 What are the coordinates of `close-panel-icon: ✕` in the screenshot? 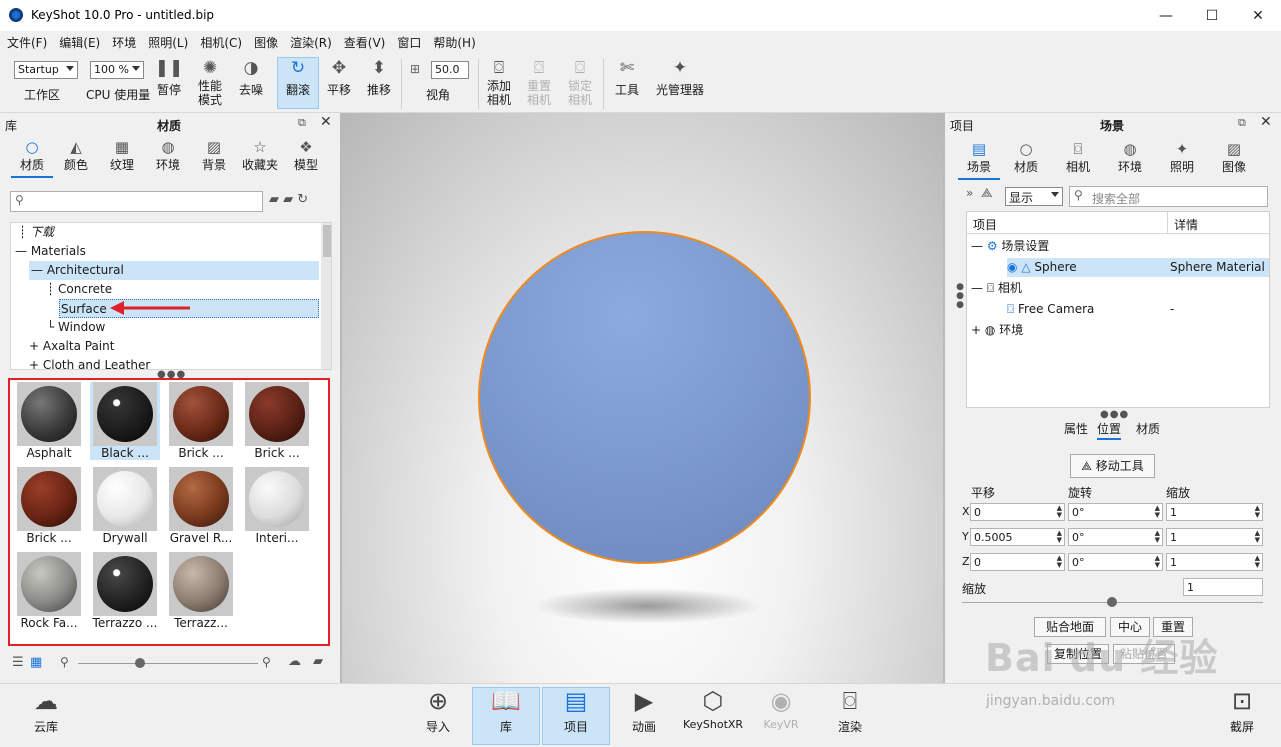 It's located at (1266, 122).